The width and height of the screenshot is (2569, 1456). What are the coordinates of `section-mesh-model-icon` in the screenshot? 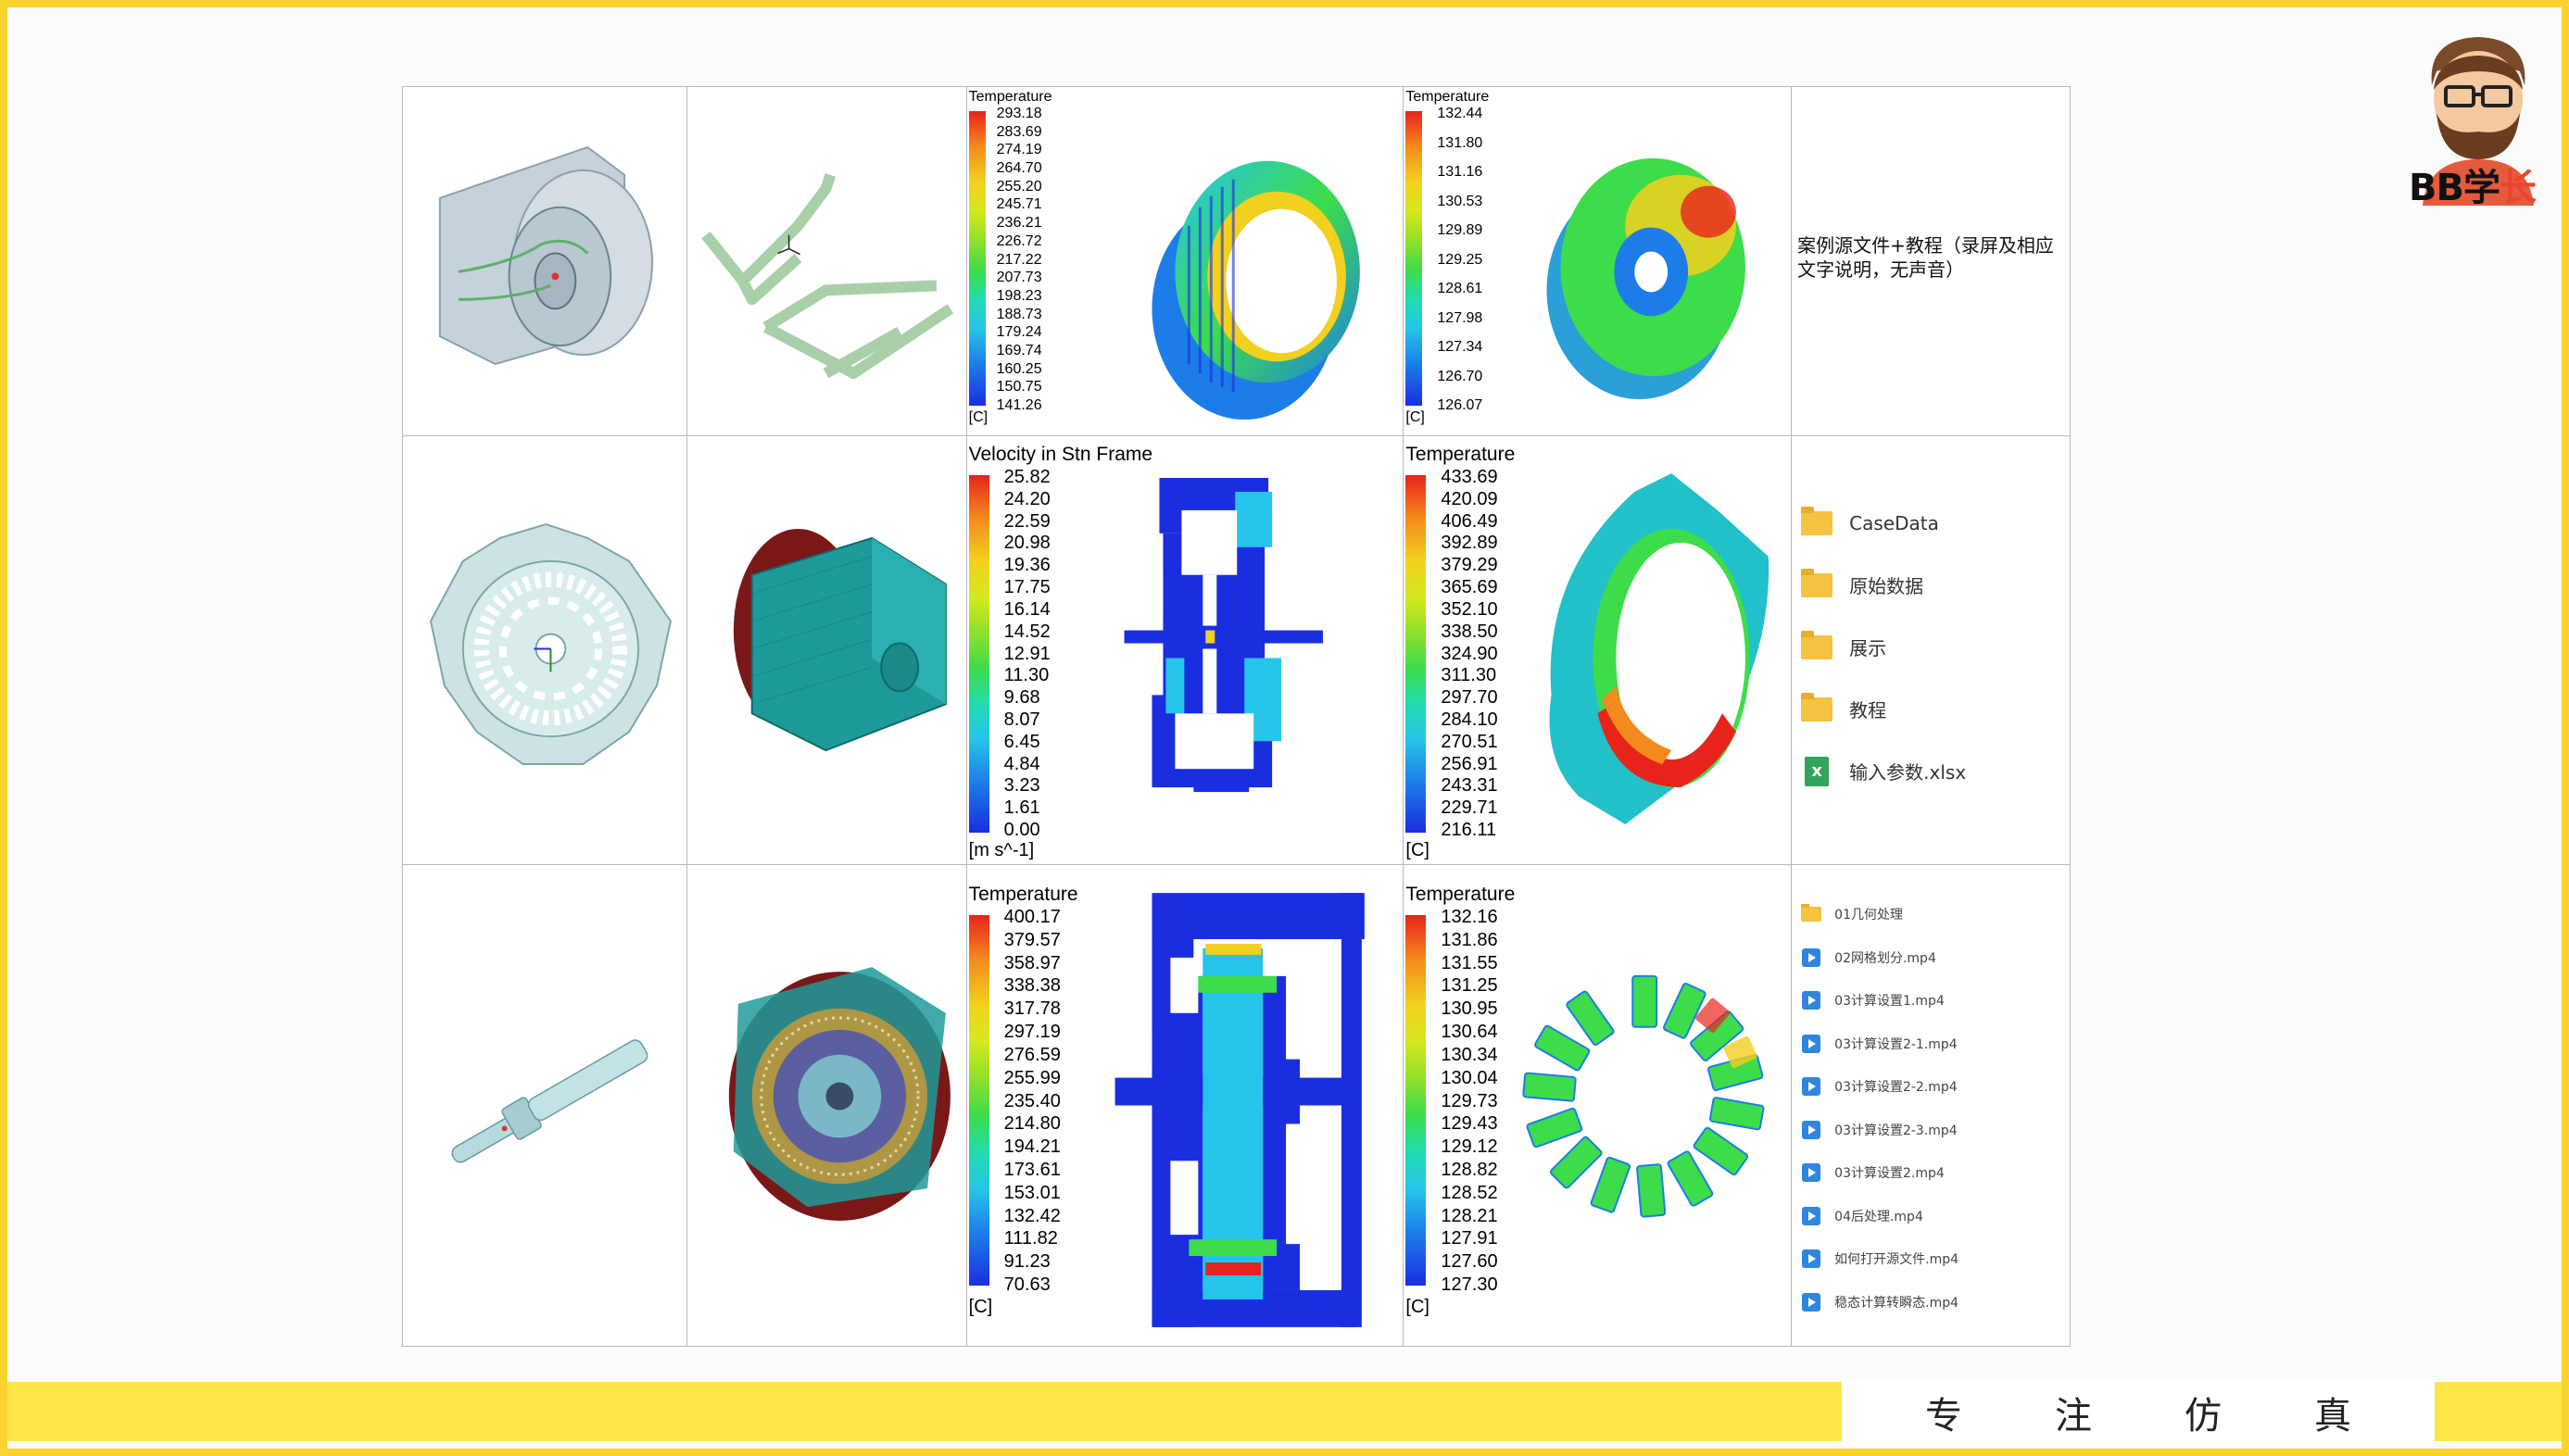 It's located at (839, 1094).